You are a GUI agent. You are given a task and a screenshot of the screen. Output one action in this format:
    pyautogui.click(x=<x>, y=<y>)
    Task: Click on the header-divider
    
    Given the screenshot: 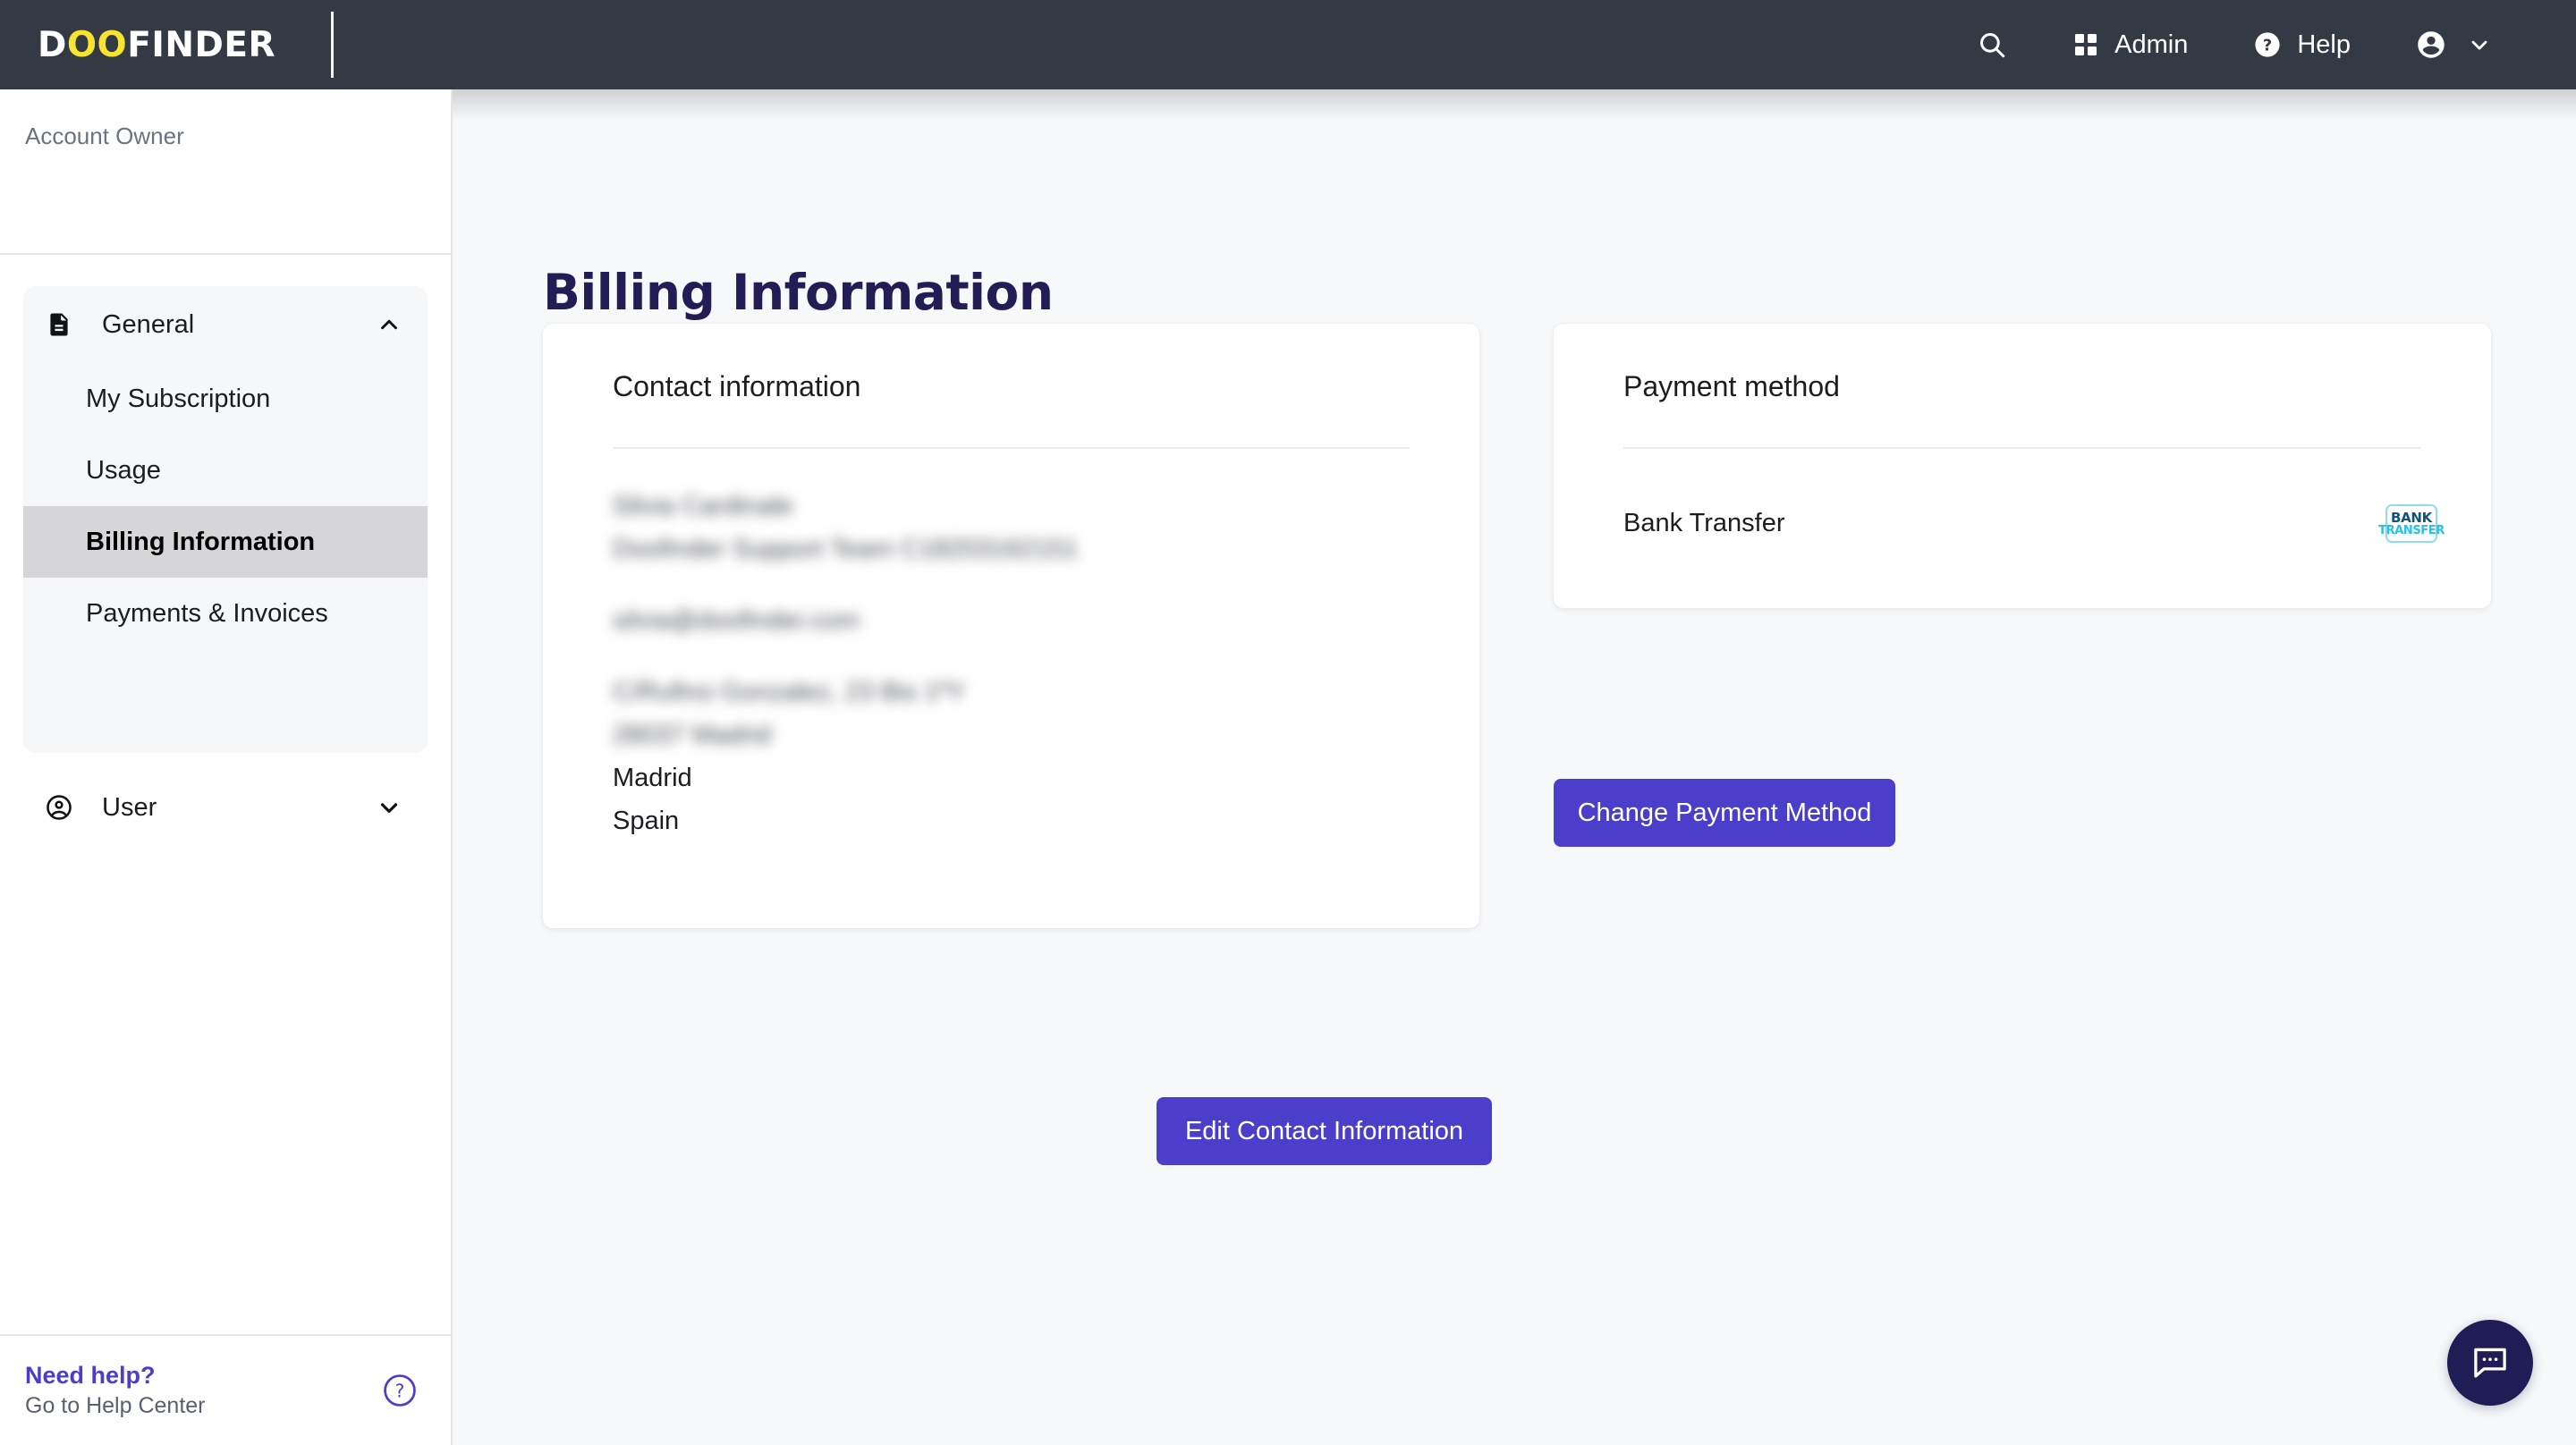 What is the action you would take?
    pyautogui.click(x=333, y=45)
    